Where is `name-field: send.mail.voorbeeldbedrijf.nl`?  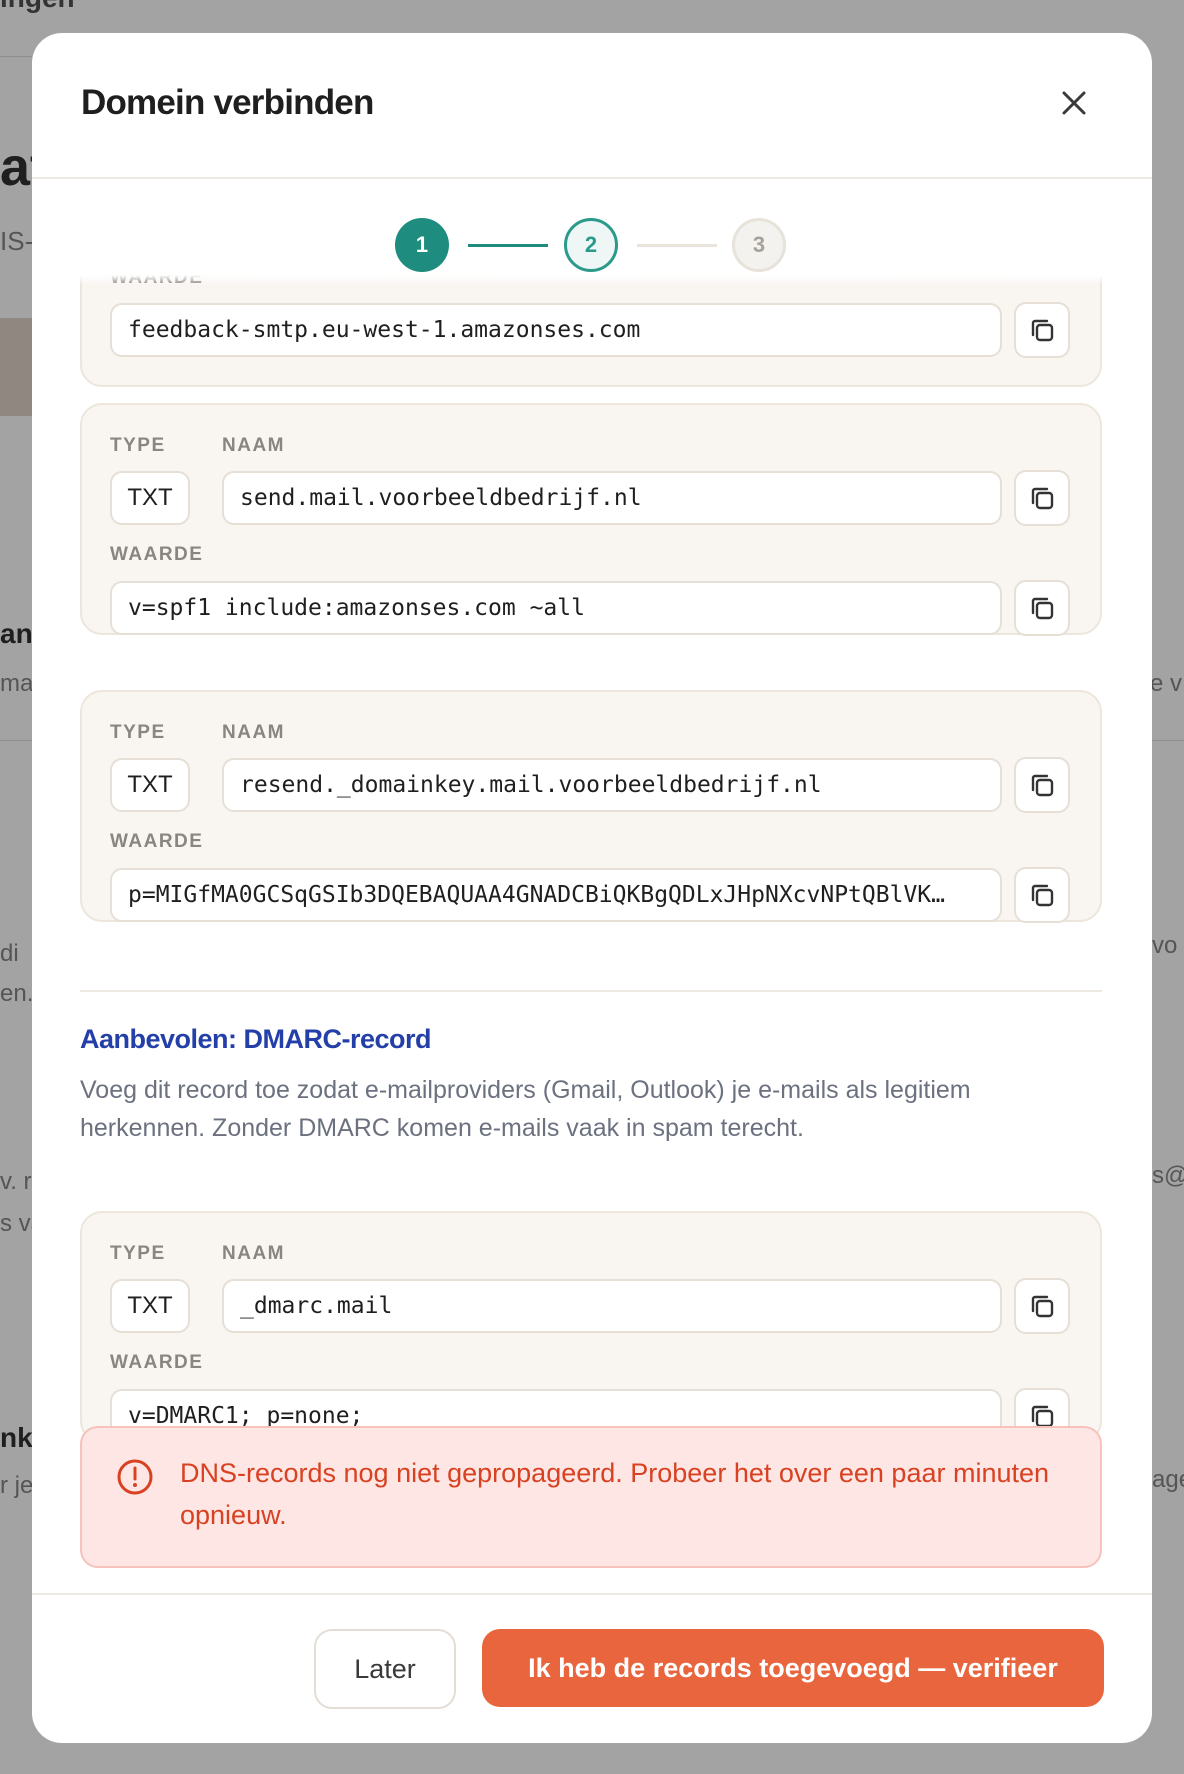 name-field: send.mail.voorbeeldbedrijf.nl is located at coordinates (612, 498).